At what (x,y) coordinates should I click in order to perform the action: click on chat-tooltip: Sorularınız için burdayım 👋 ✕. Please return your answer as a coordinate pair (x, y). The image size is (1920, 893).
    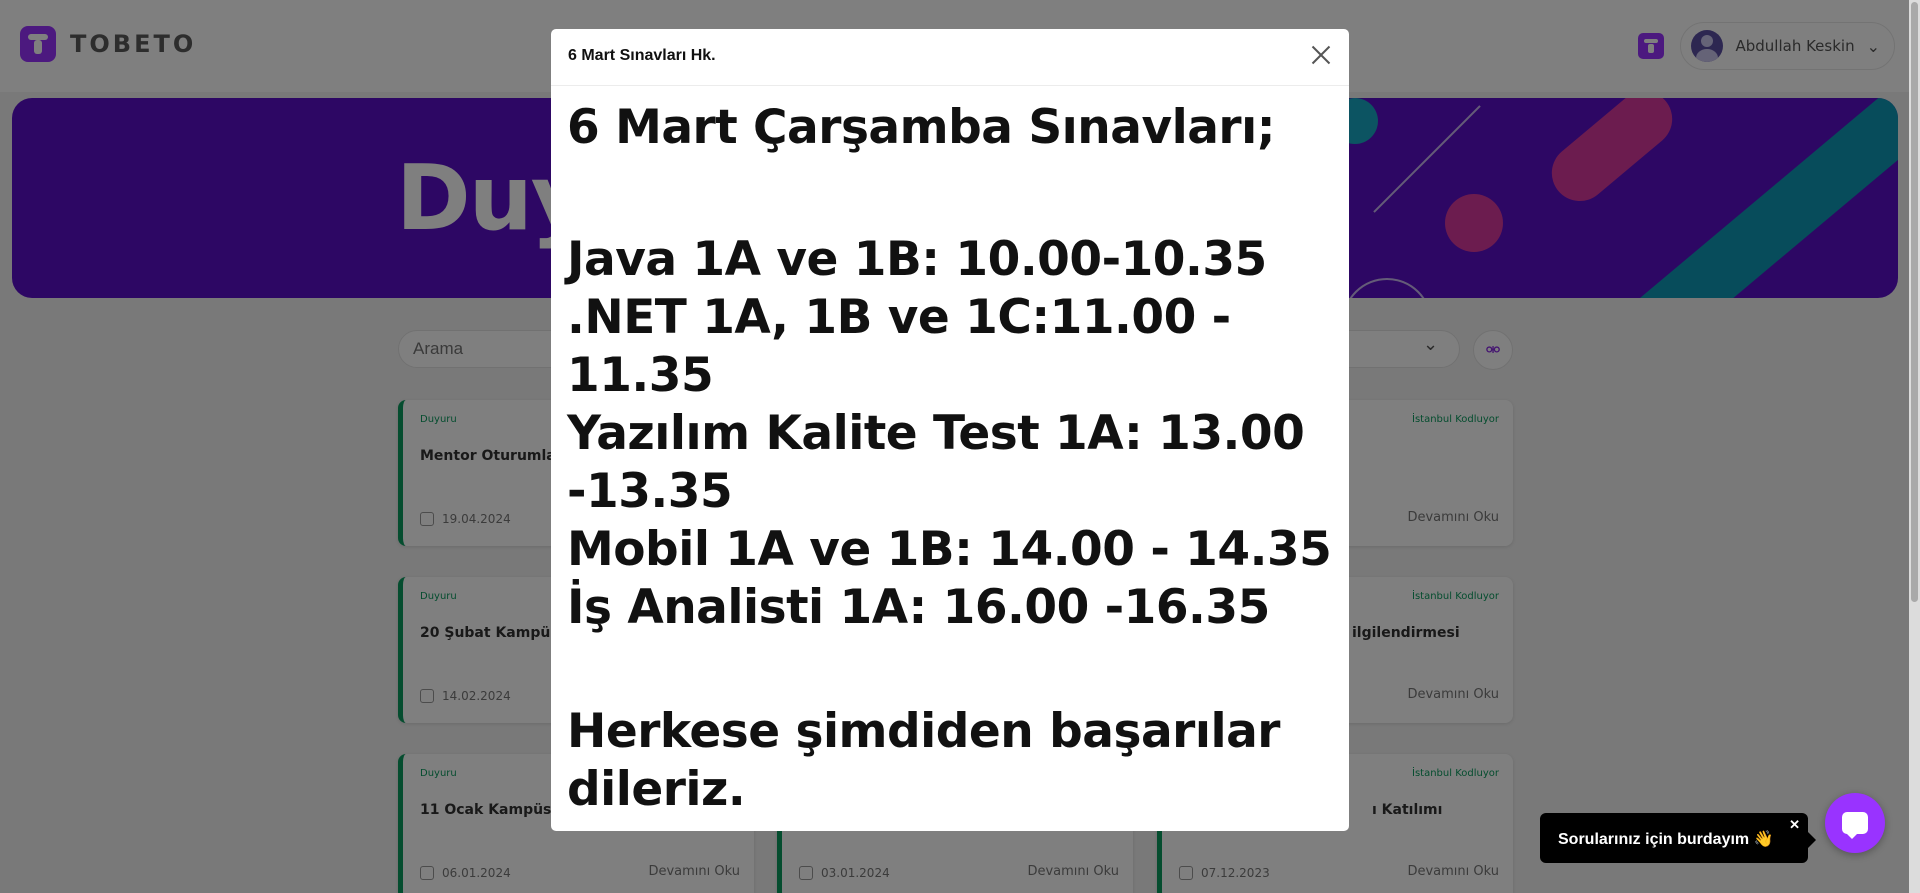
    Looking at the image, I should click on (1678, 838).